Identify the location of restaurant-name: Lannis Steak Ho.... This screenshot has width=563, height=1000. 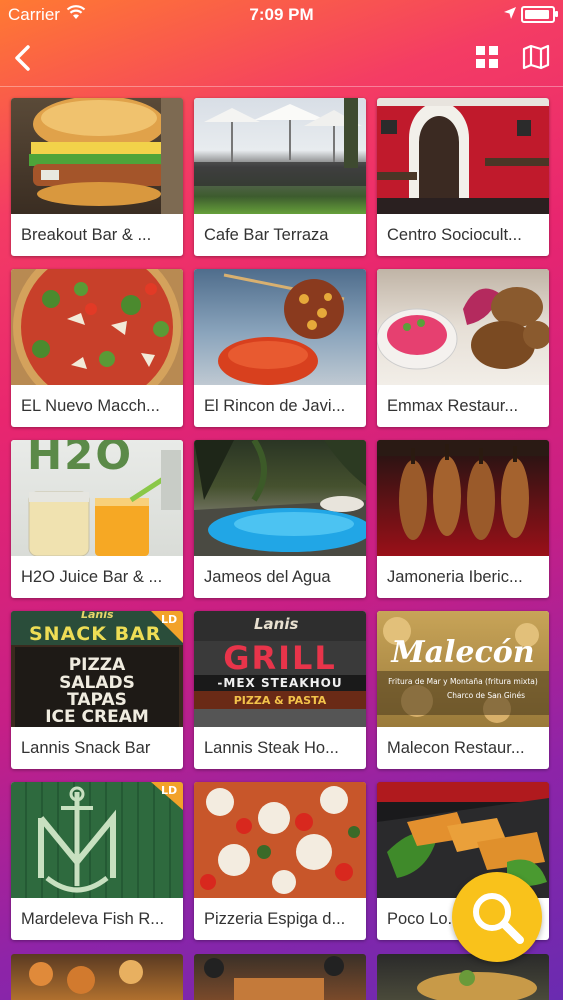
(271, 748).